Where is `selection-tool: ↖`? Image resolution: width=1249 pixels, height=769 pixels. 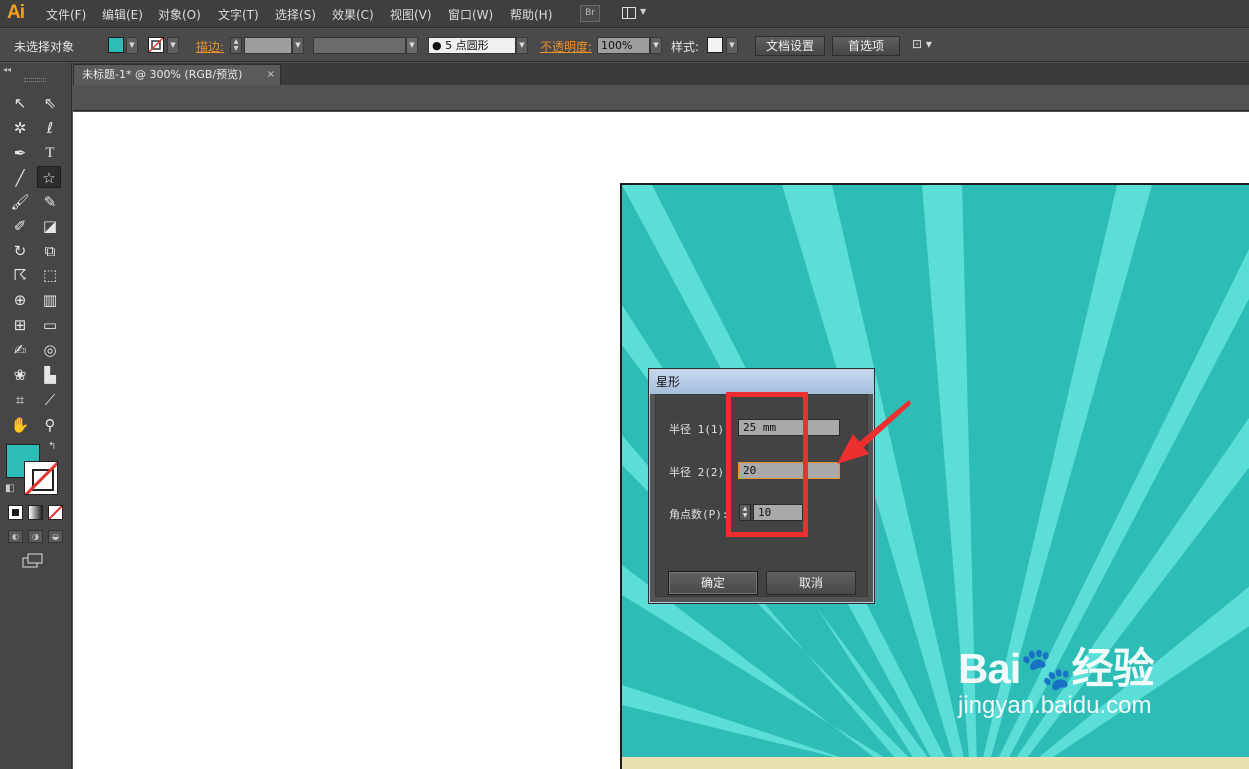
selection-tool: ↖ is located at coordinates (20, 103).